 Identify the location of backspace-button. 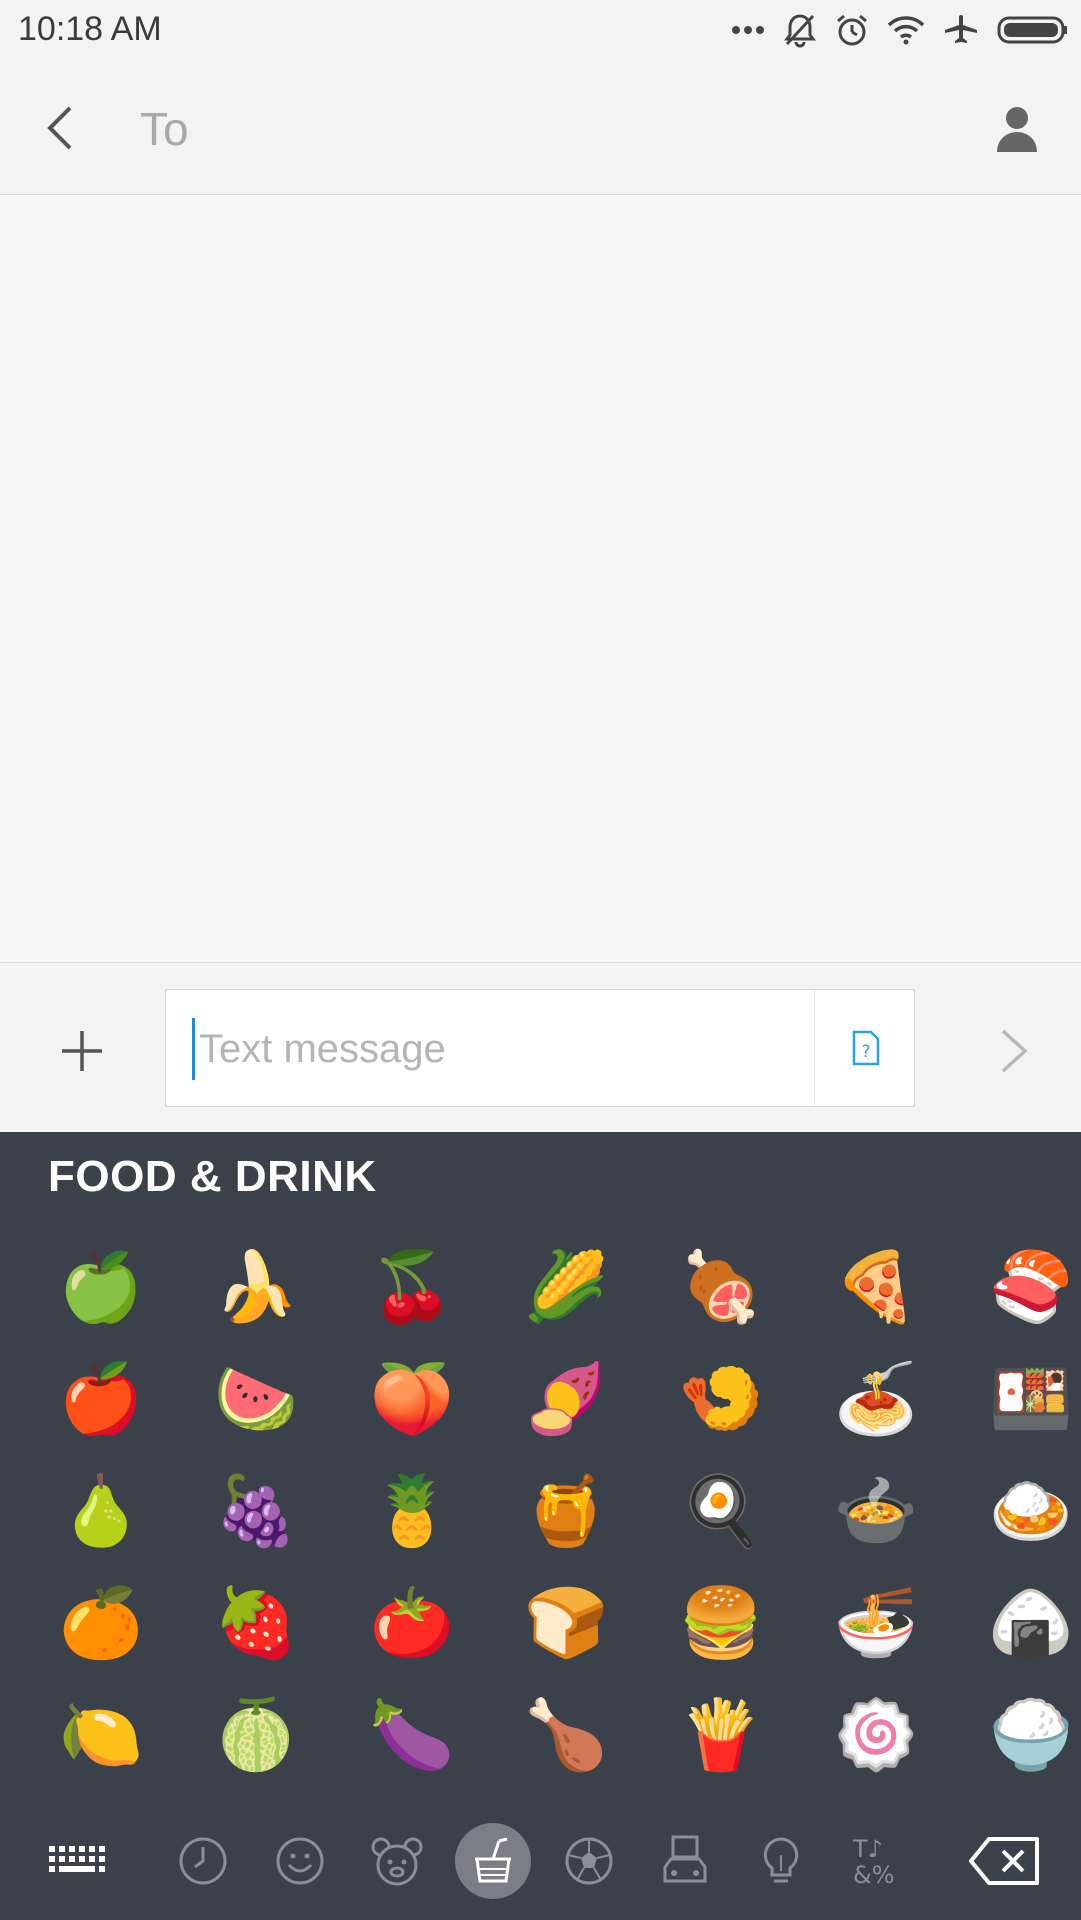
(1005, 1861).